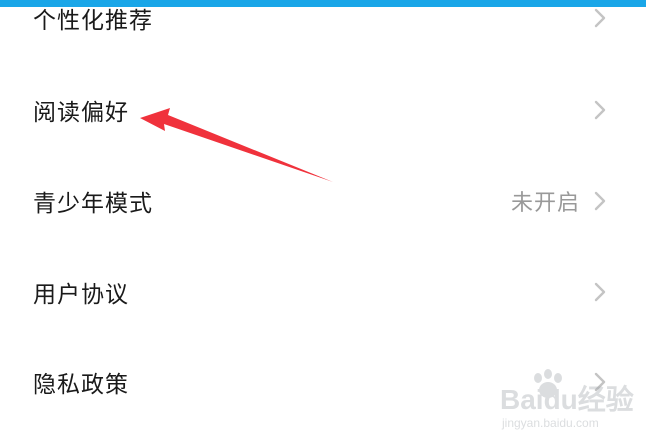 The image size is (646, 444). Describe the element at coordinates (323, 201) in the screenshot. I see `settings-item-teen-mode: 青少年模式 未开启` at that location.